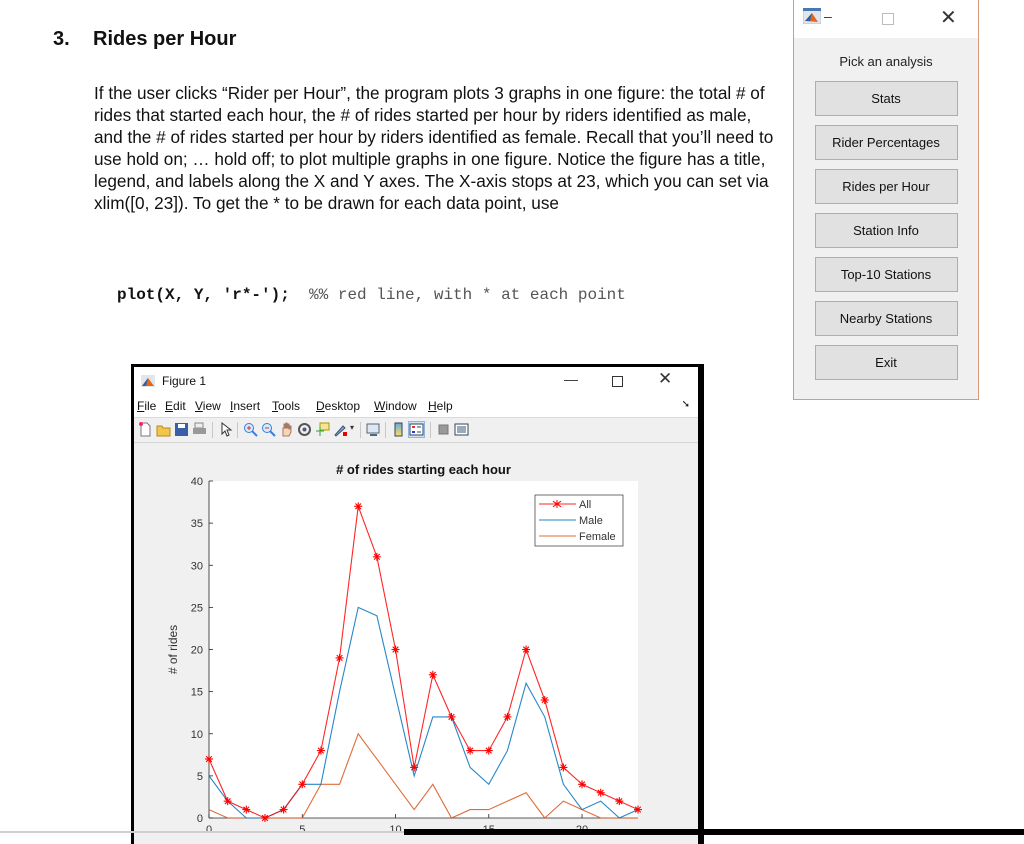  What do you see at coordinates (617, 381) in the screenshot?
I see `figure-maximize-button` at bounding box center [617, 381].